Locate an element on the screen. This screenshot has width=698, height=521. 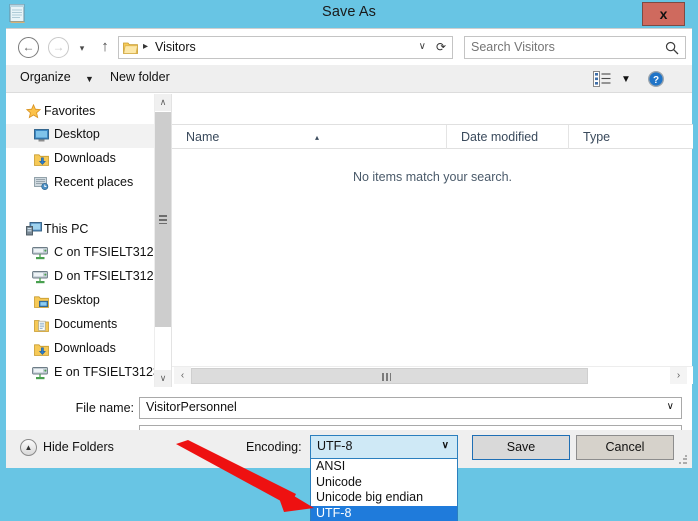
titlebar: Save As x is located at coordinates (349, 14).